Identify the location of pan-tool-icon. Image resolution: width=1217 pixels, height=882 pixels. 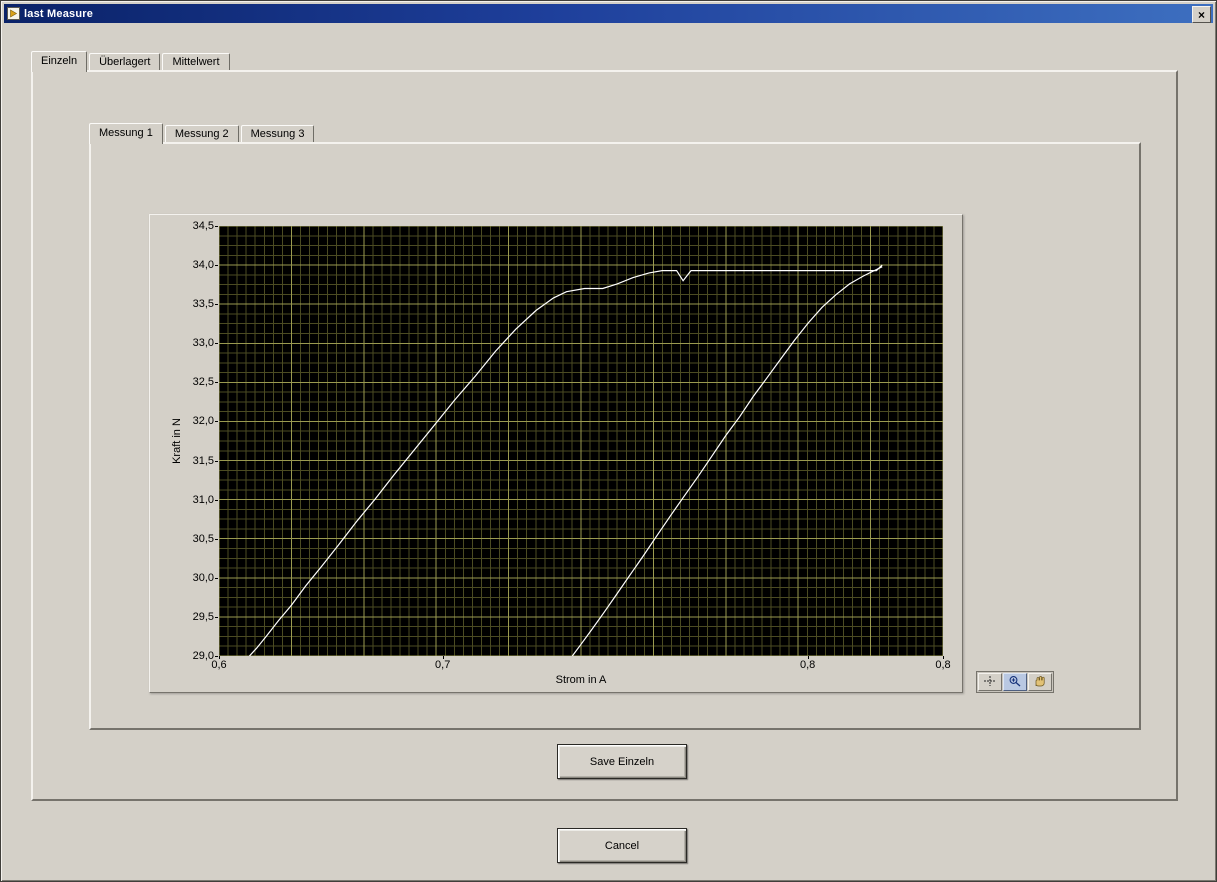
(1040, 682).